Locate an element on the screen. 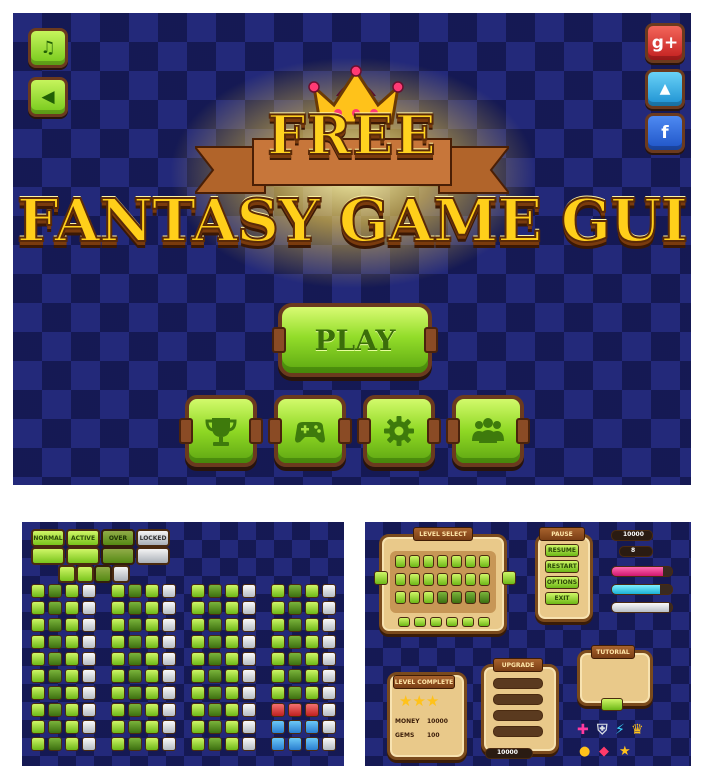  google-plus-button: g+ is located at coordinates (665, 43).